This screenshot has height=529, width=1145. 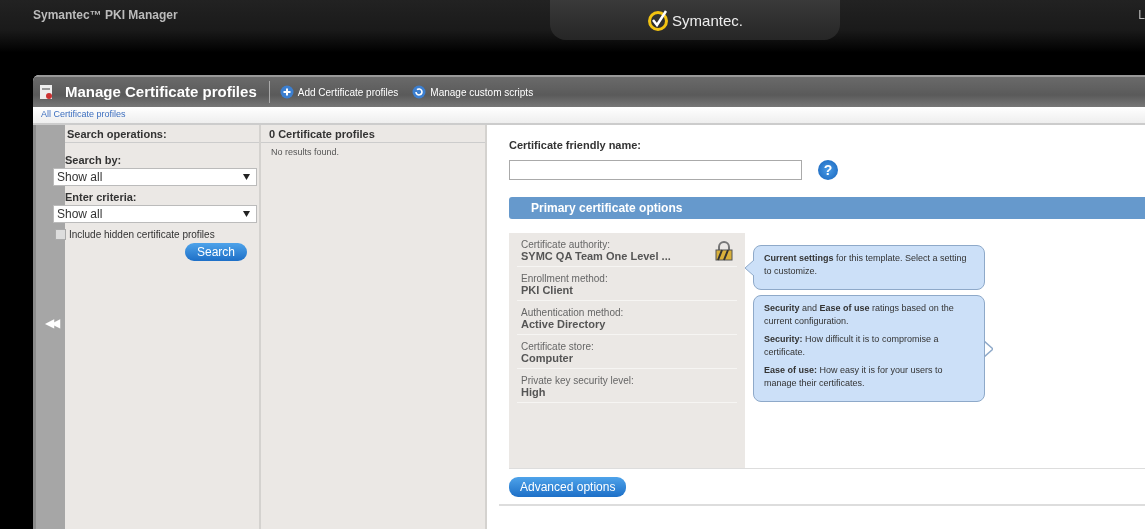 What do you see at coordinates (866, 265) in the screenshot?
I see `tooltip-text: Current settings for this template. Select a setting to customize.` at bounding box center [866, 265].